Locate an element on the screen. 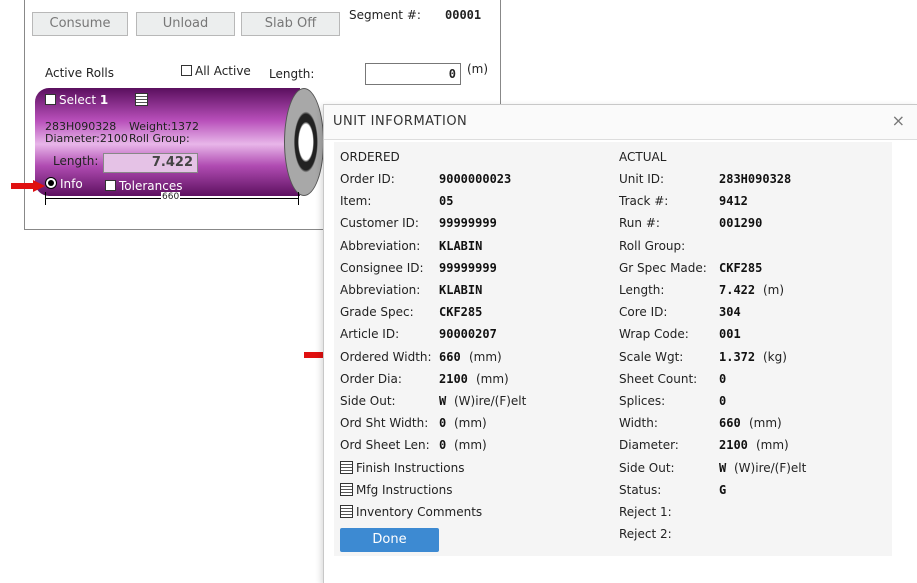 The height and width of the screenshot is (583, 917). field-value: 001 is located at coordinates (730, 334).